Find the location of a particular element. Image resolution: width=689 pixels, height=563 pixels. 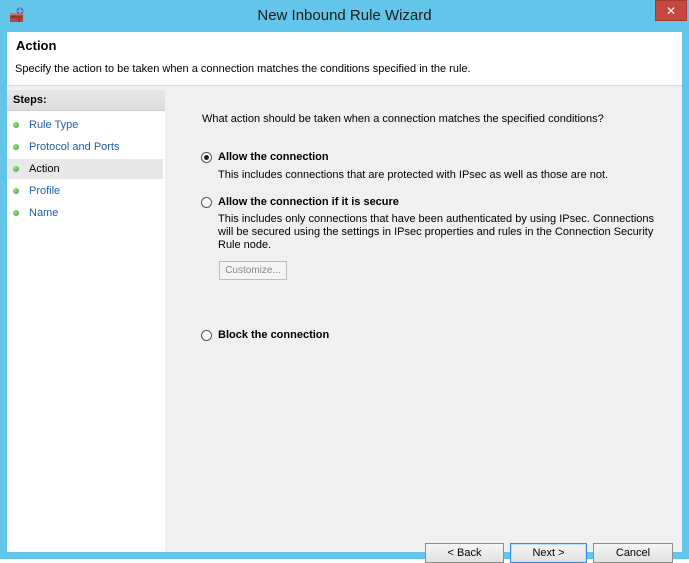

back-button: < Back is located at coordinates (464, 553).